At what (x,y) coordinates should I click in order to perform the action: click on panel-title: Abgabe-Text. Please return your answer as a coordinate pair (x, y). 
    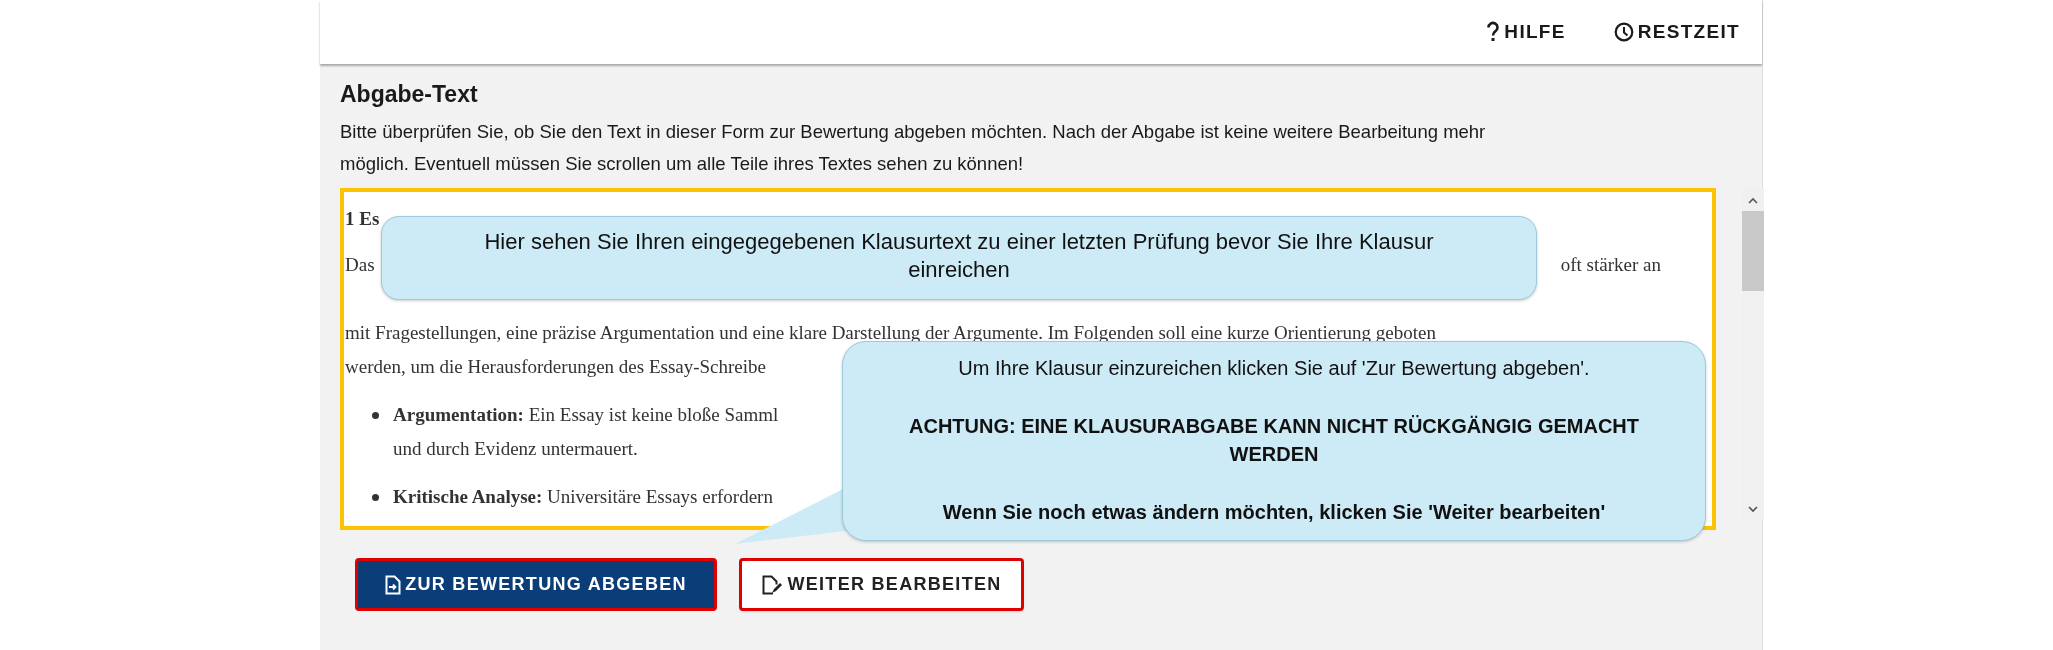
    Looking at the image, I should click on (409, 94).